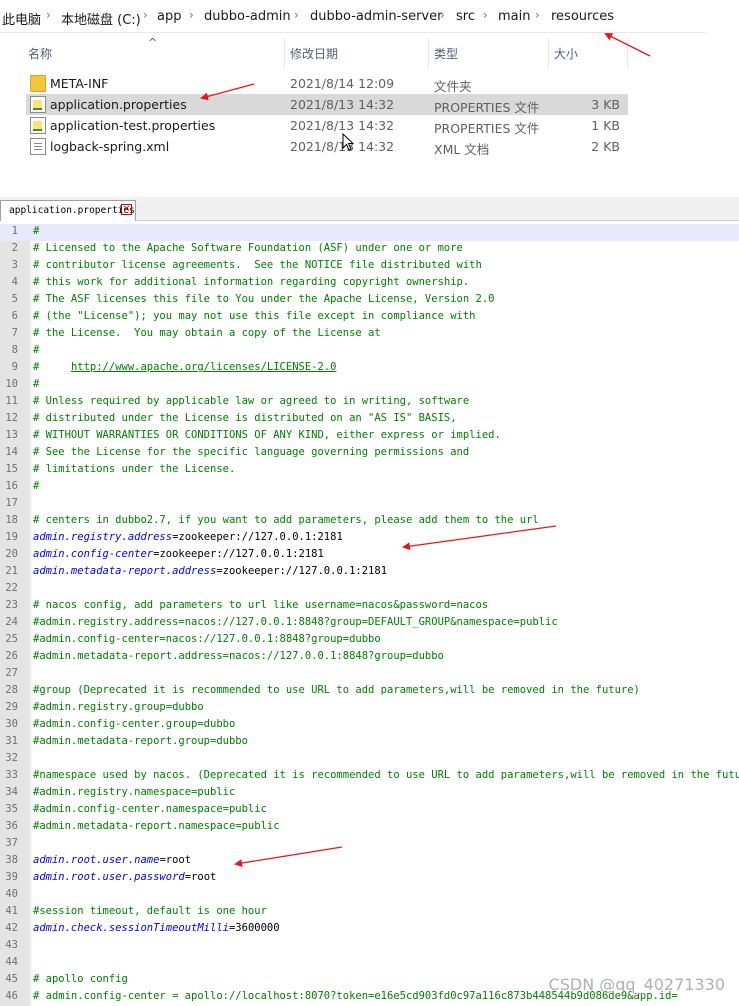 Image resolution: width=739 pixels, height=1006 pixels. I want to click on tab-application-properties: application.properties ×, so click(68, 210).